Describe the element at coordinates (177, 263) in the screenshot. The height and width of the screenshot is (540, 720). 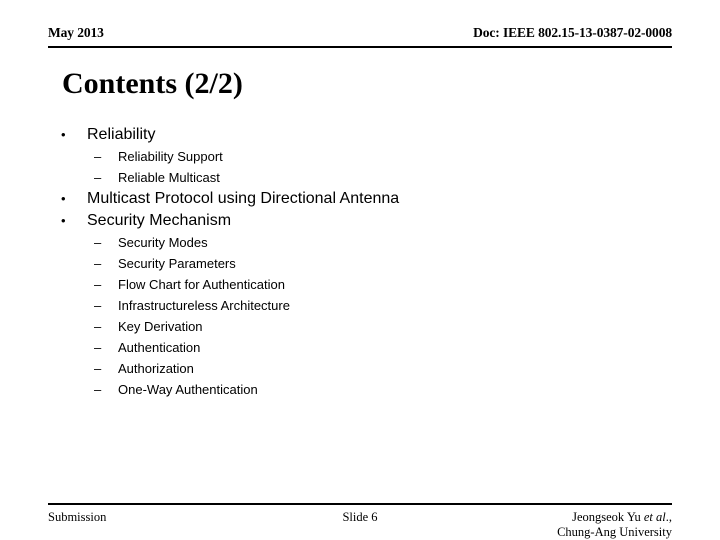
I see `outline-item-label: Security Parameters` at that location.